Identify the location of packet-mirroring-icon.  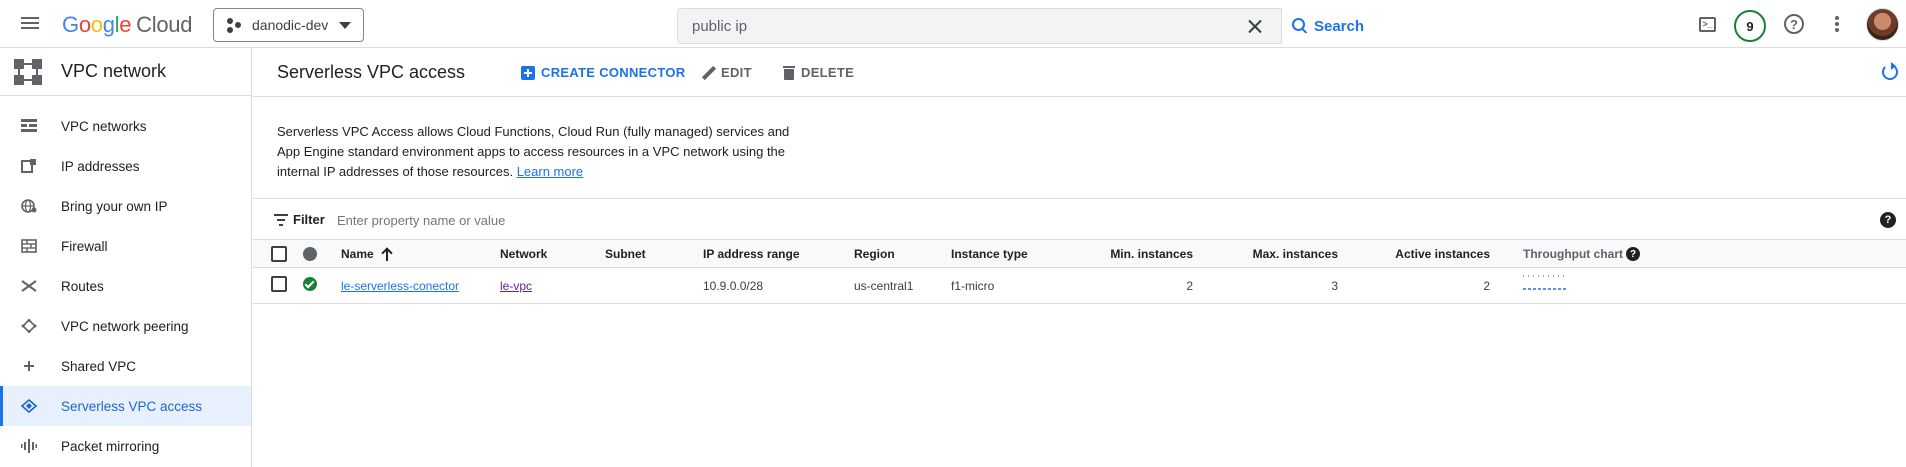
(29, 446).